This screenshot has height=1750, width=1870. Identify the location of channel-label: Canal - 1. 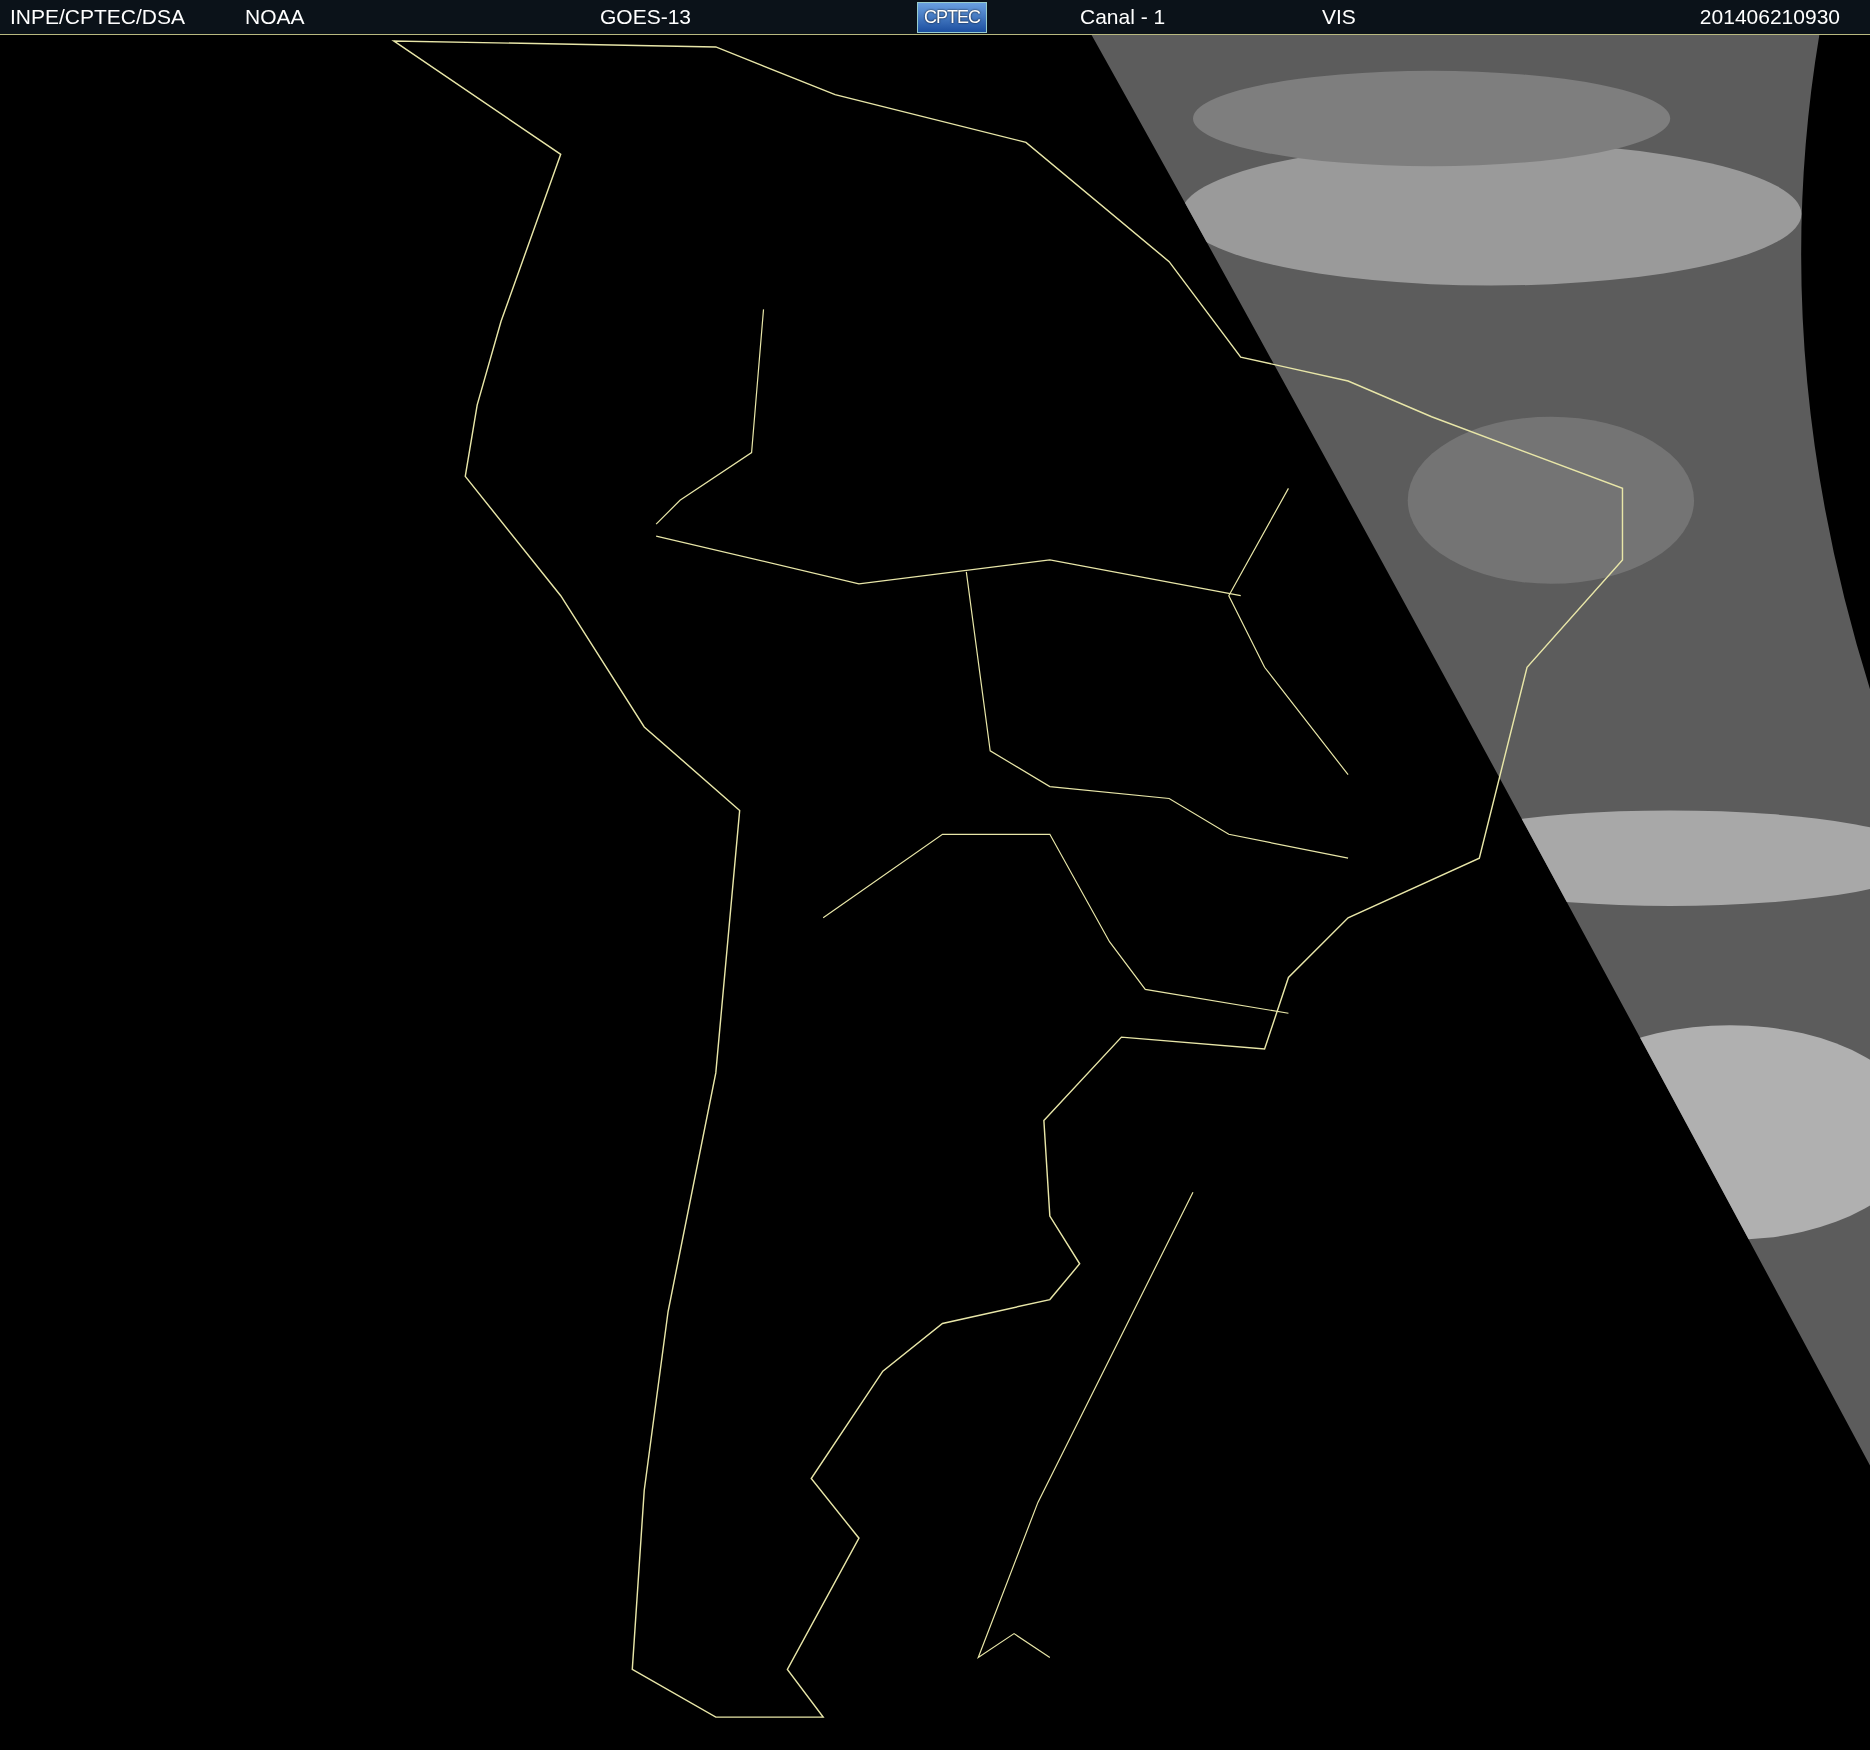
(1123, 17).